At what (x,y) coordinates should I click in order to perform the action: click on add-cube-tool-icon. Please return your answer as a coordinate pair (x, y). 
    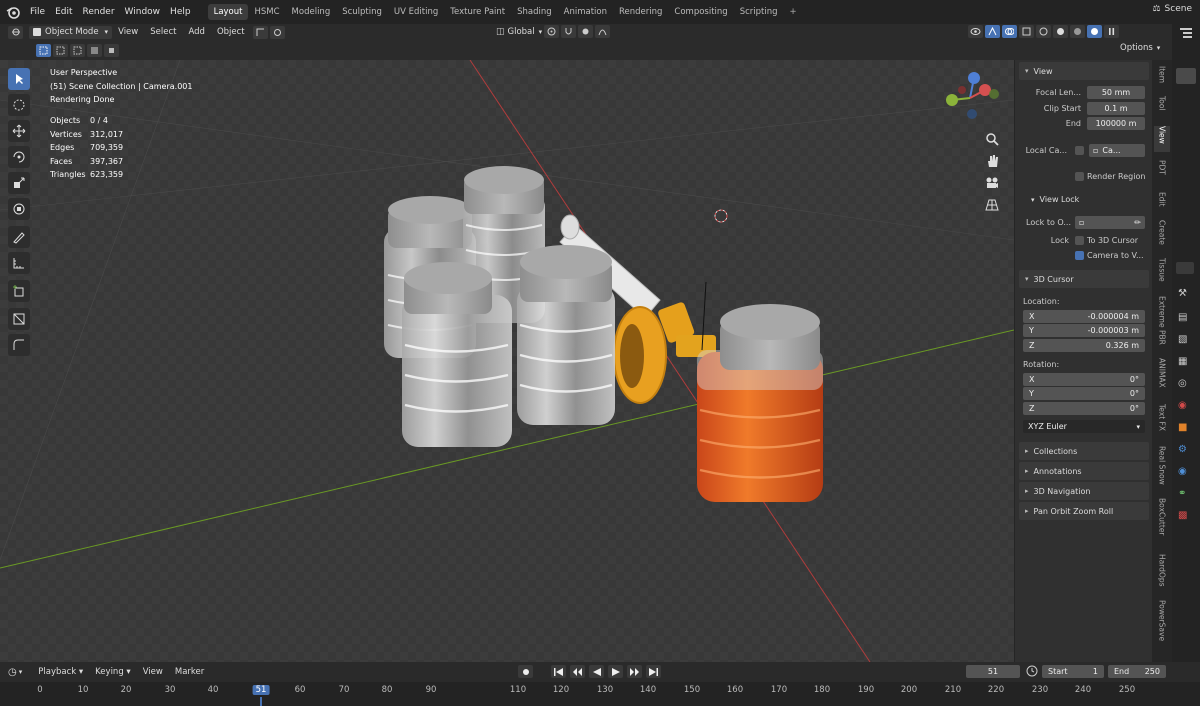
    Looking at the image, I should click on (19, 291).